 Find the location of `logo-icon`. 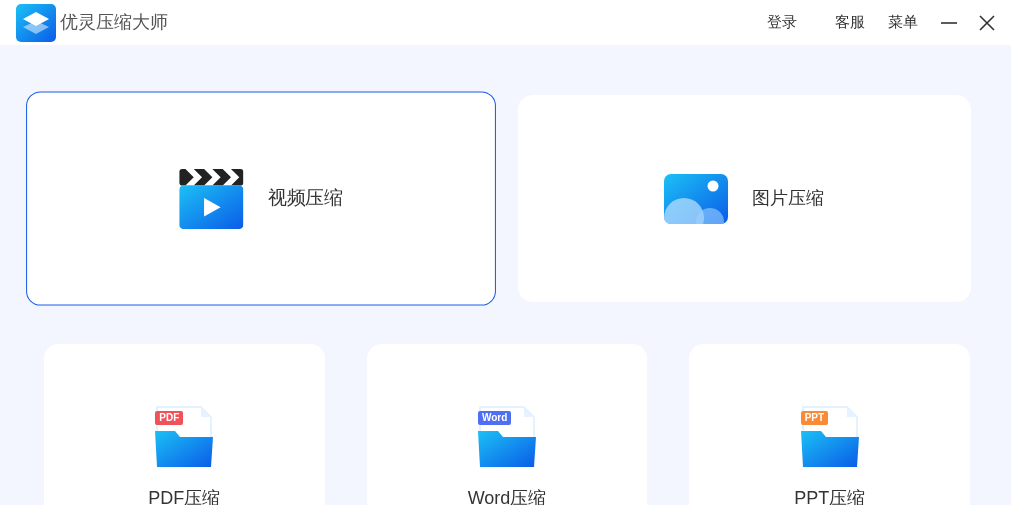

logo-icon is located at coordinates (36, 22).